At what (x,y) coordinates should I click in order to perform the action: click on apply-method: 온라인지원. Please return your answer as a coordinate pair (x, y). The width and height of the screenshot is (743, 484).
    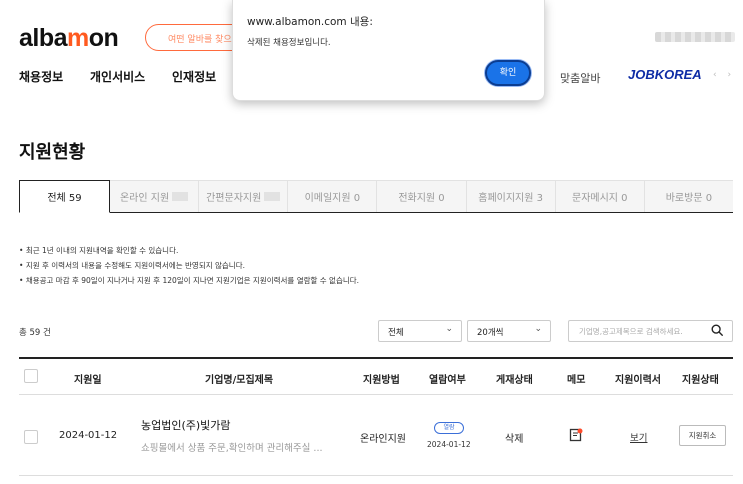
    Looking at the image, I should click on (383, 439).